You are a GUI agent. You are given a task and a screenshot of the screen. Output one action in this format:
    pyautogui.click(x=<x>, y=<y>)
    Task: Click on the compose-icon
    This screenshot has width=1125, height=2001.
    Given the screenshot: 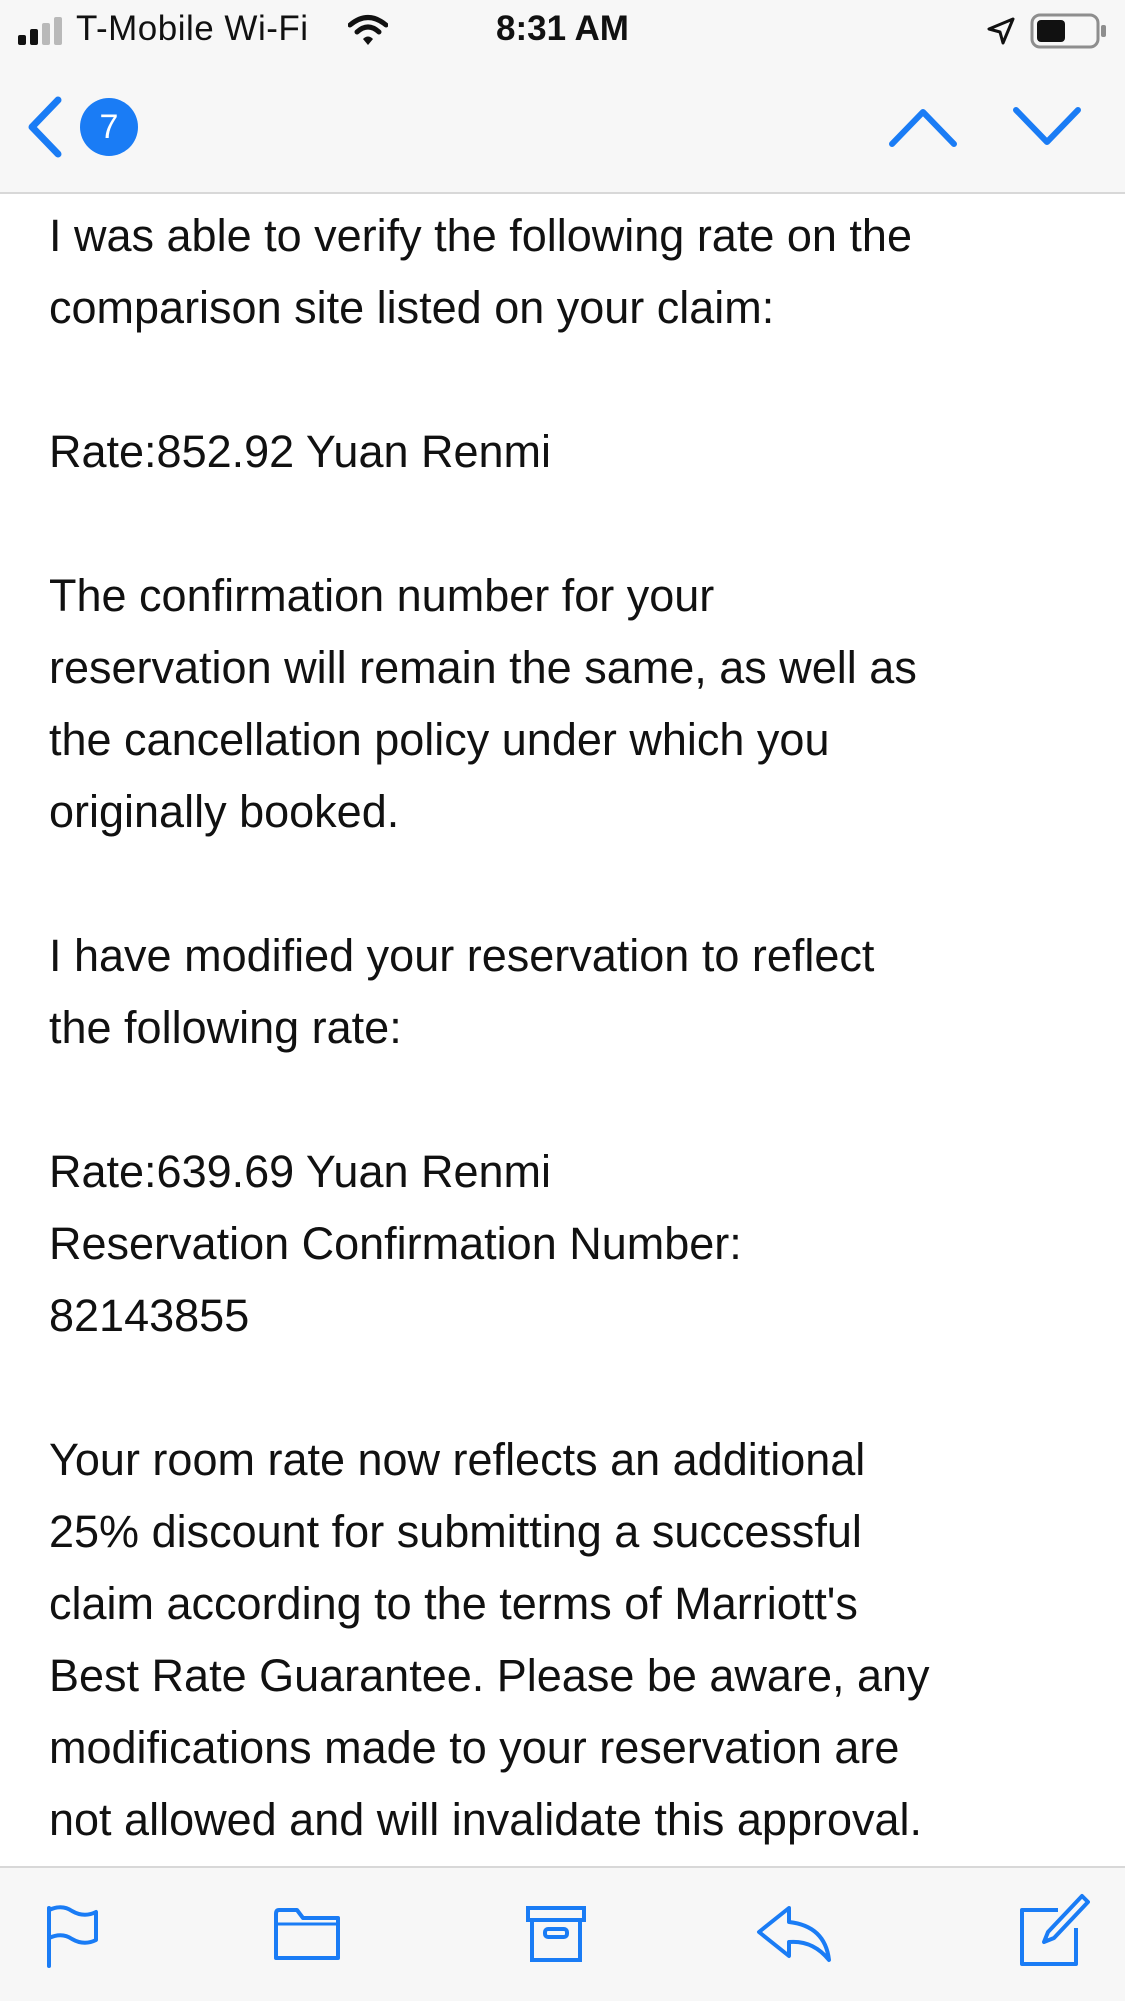 What is the action you would take?
    pyautogui.click(x=1055, y=1930)
    